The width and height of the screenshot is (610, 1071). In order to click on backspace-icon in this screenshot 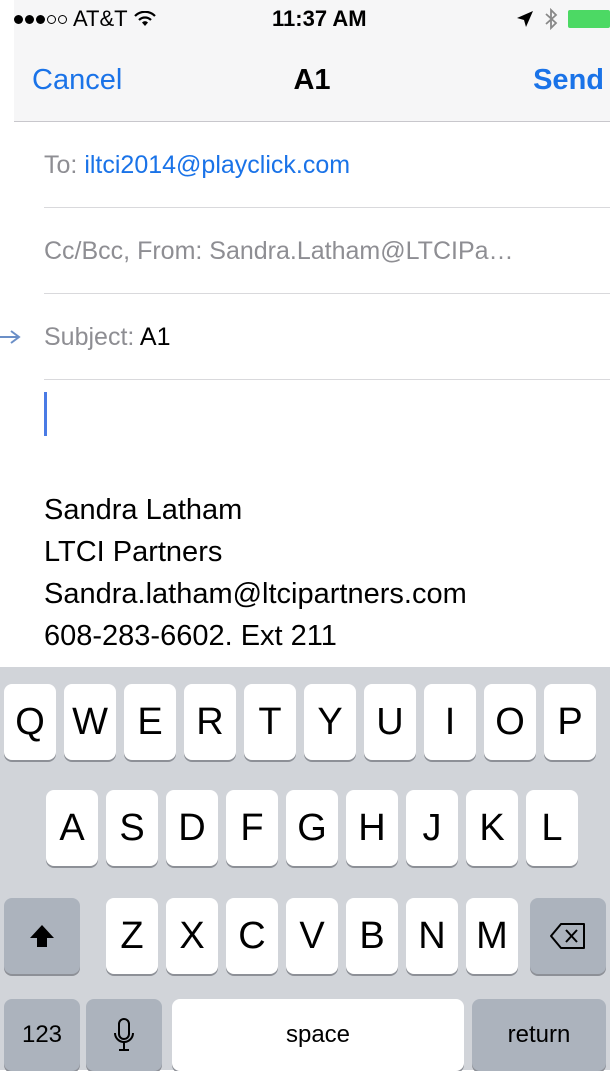, I will do `click(567, 936)`.